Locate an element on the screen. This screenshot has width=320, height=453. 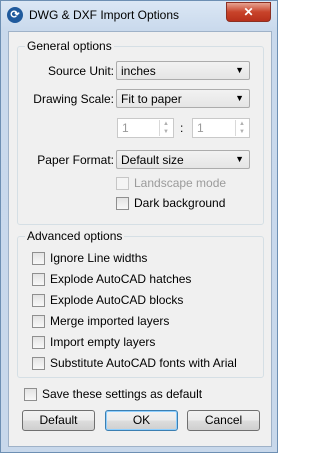
paper-format-value: Default size is located at coordinates (152, 160).